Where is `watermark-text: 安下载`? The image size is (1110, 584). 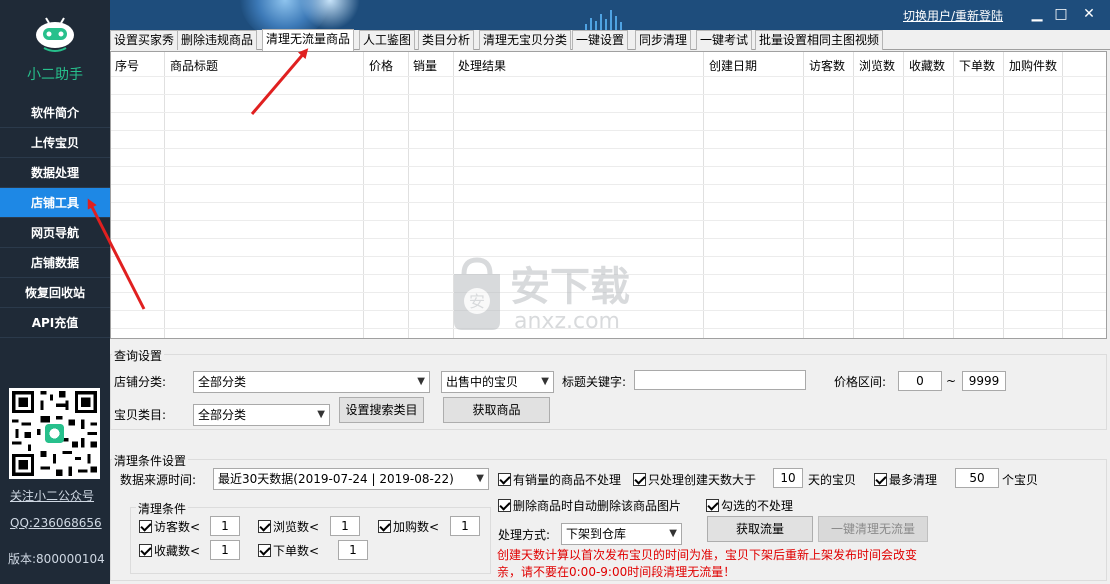 watermark-text: 安下载 is located at coordinates (570, 287).